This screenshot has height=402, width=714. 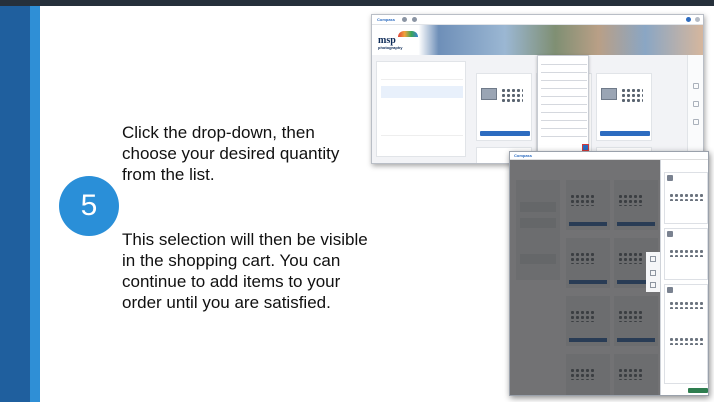 What do you see at coordinates (697, 19) in the screenshot?
I see `settings-icon` at bounding box center [697, 19].